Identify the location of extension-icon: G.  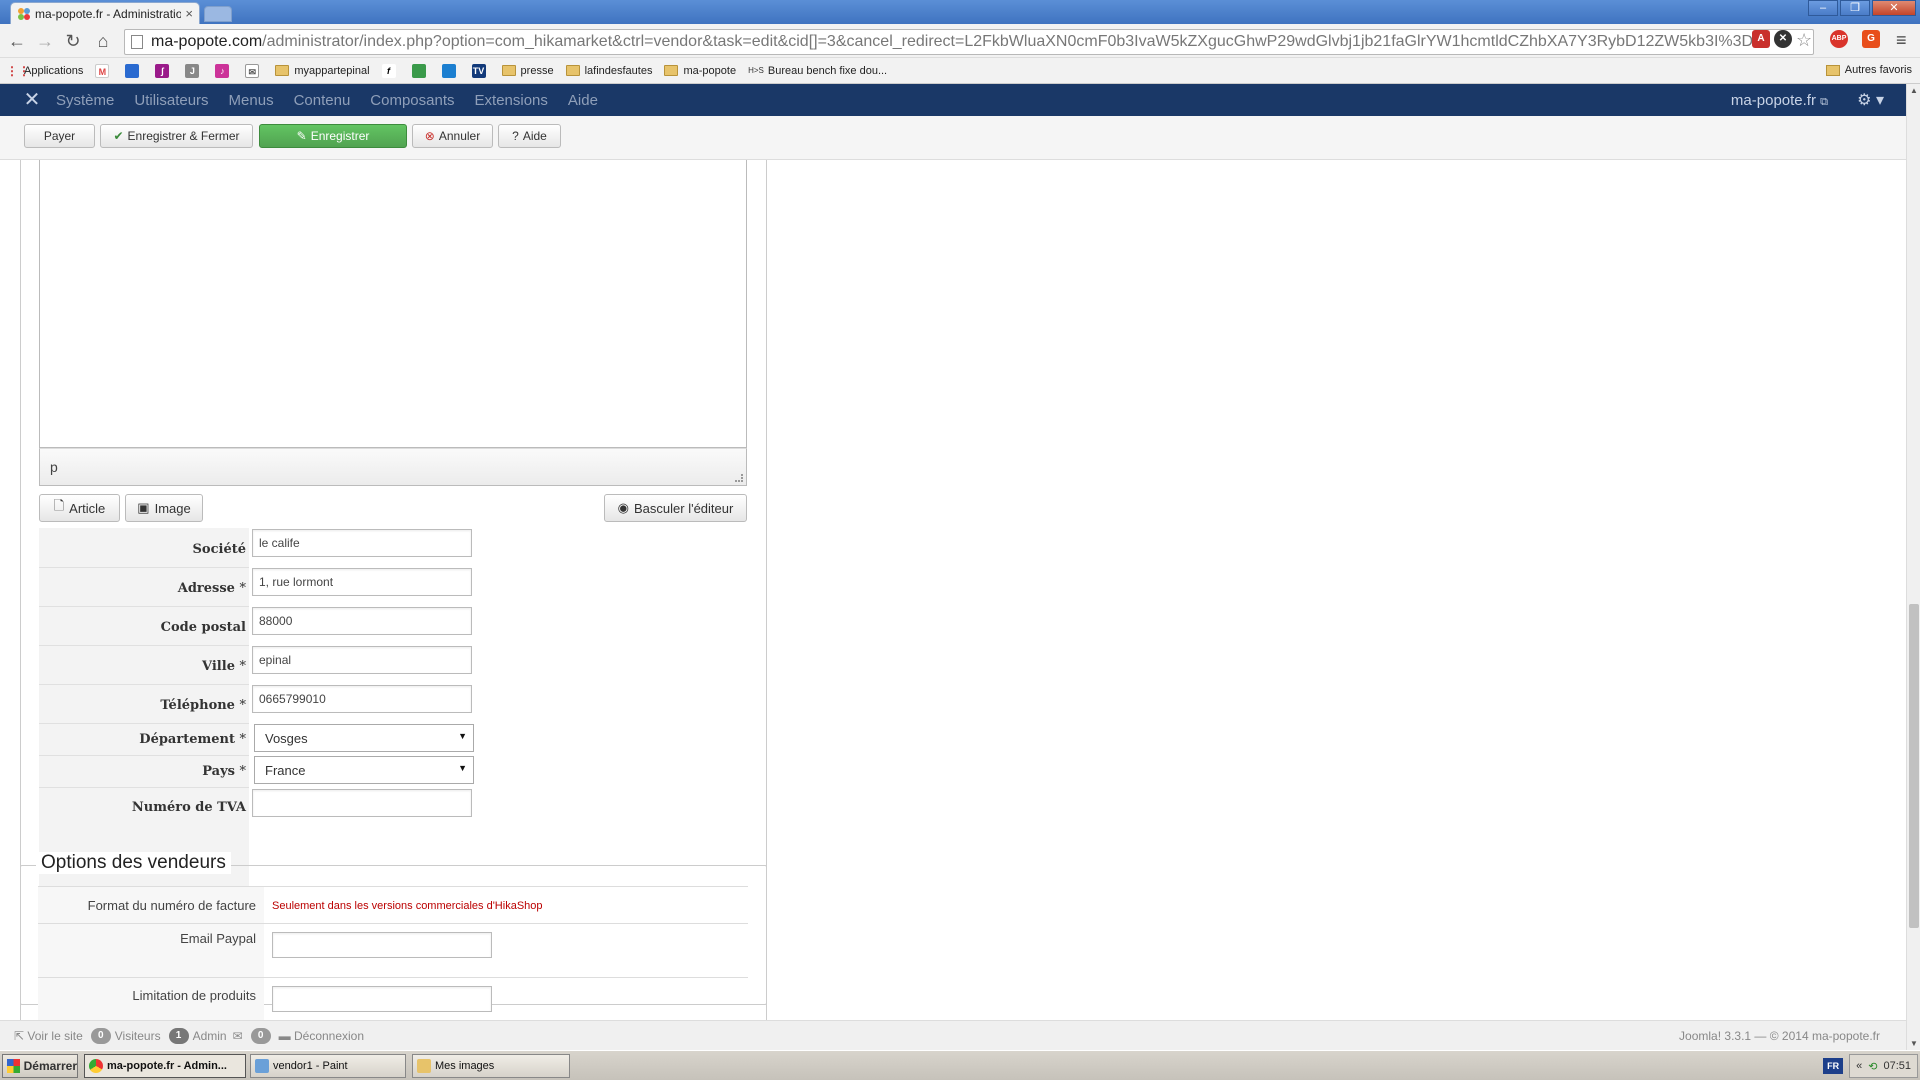
(1871, 39).